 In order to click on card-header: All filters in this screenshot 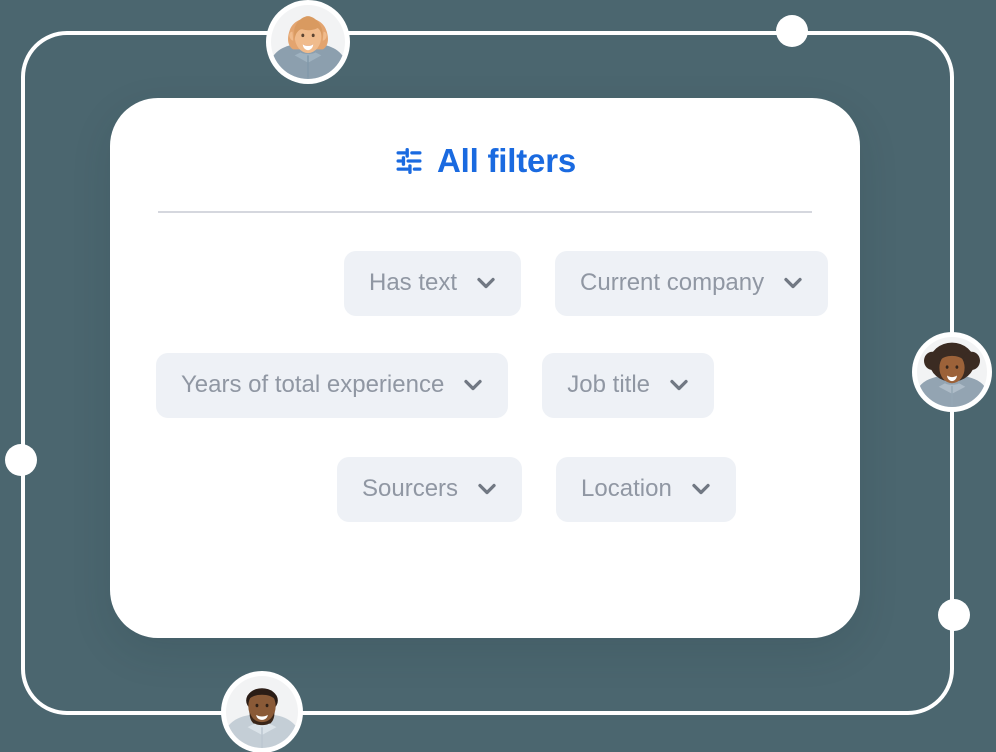, I will do `click(485, 155)`.